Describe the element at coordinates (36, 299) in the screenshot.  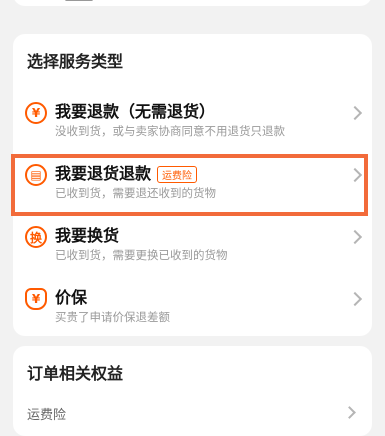
I see `shield-yuan-icon: ¥` at that location.